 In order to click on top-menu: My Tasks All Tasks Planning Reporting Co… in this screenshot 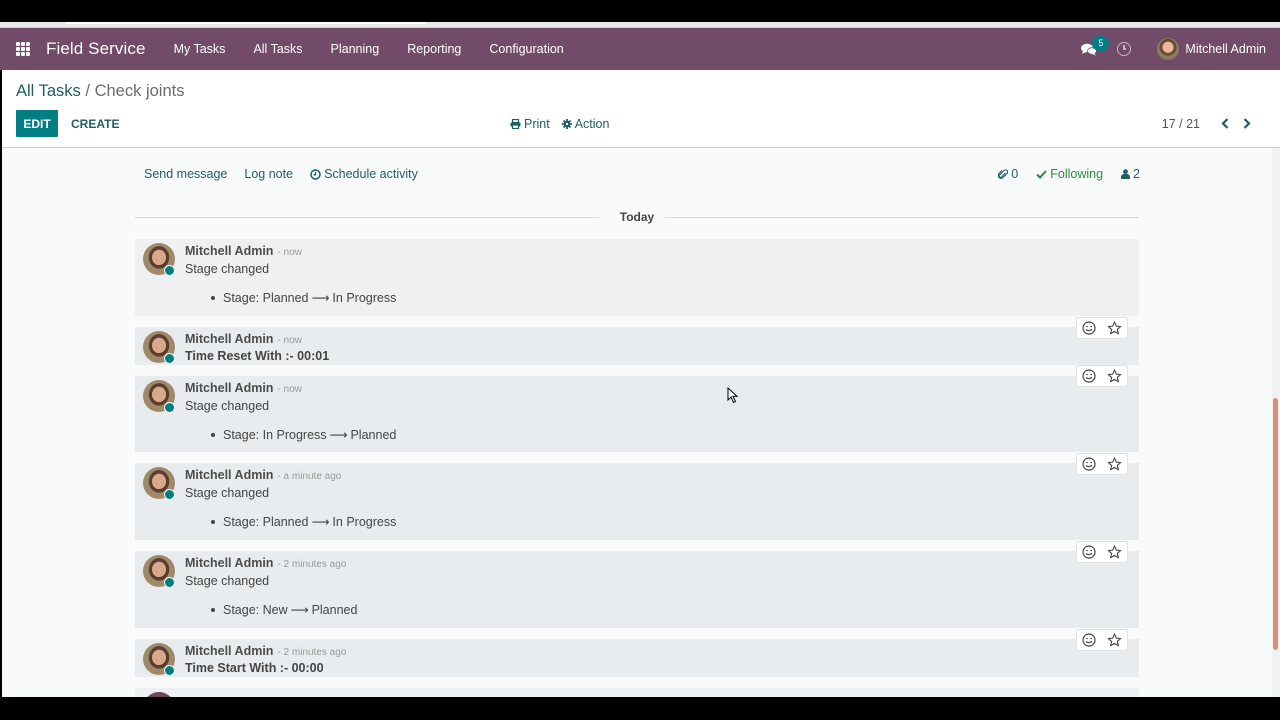, I will do `click(369, 49)`.